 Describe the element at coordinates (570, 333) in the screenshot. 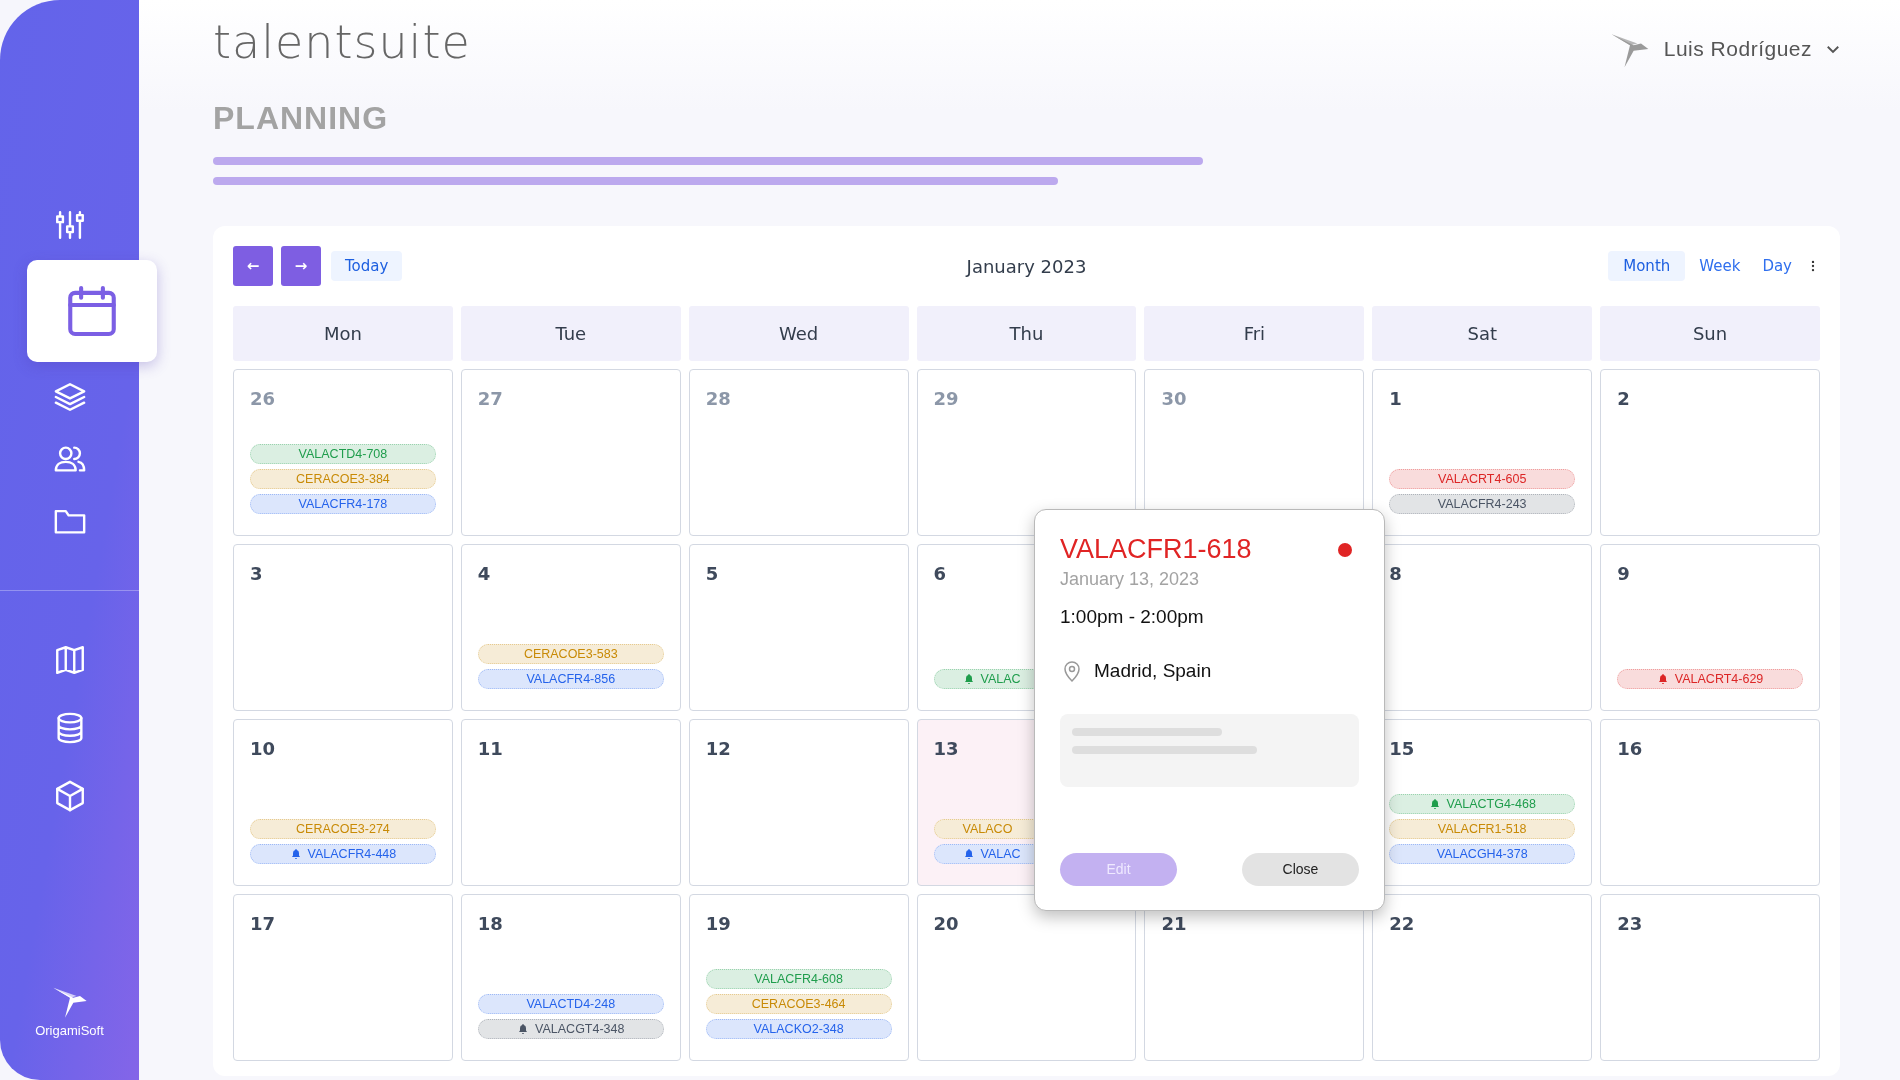

I see `weekday-header: Tue` at that location.